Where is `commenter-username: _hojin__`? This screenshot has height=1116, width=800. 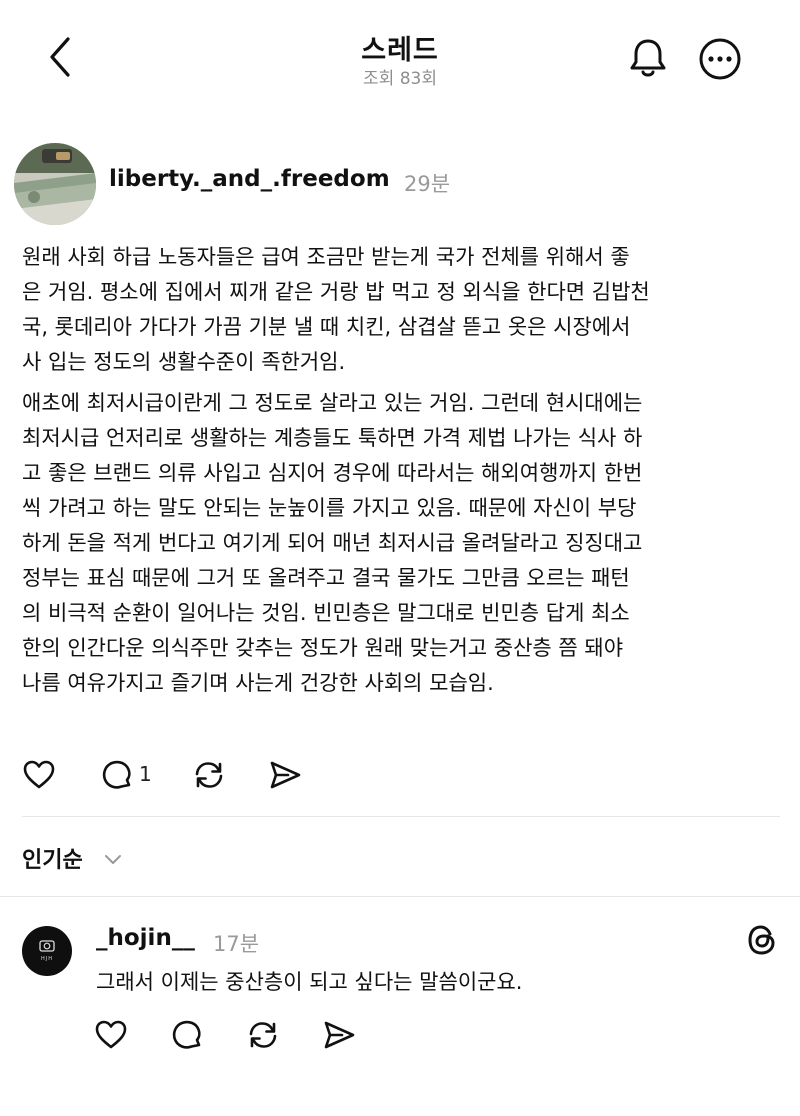 commenter-username: _hojin__ is located at coordinates (145, 938).